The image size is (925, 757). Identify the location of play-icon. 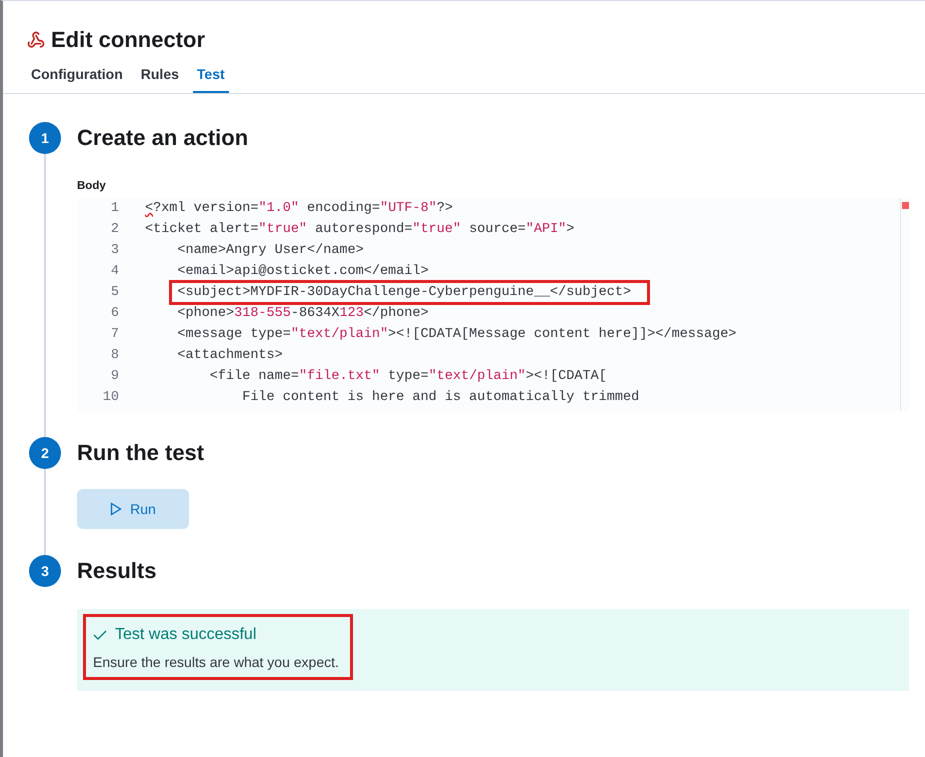
(116, 509).